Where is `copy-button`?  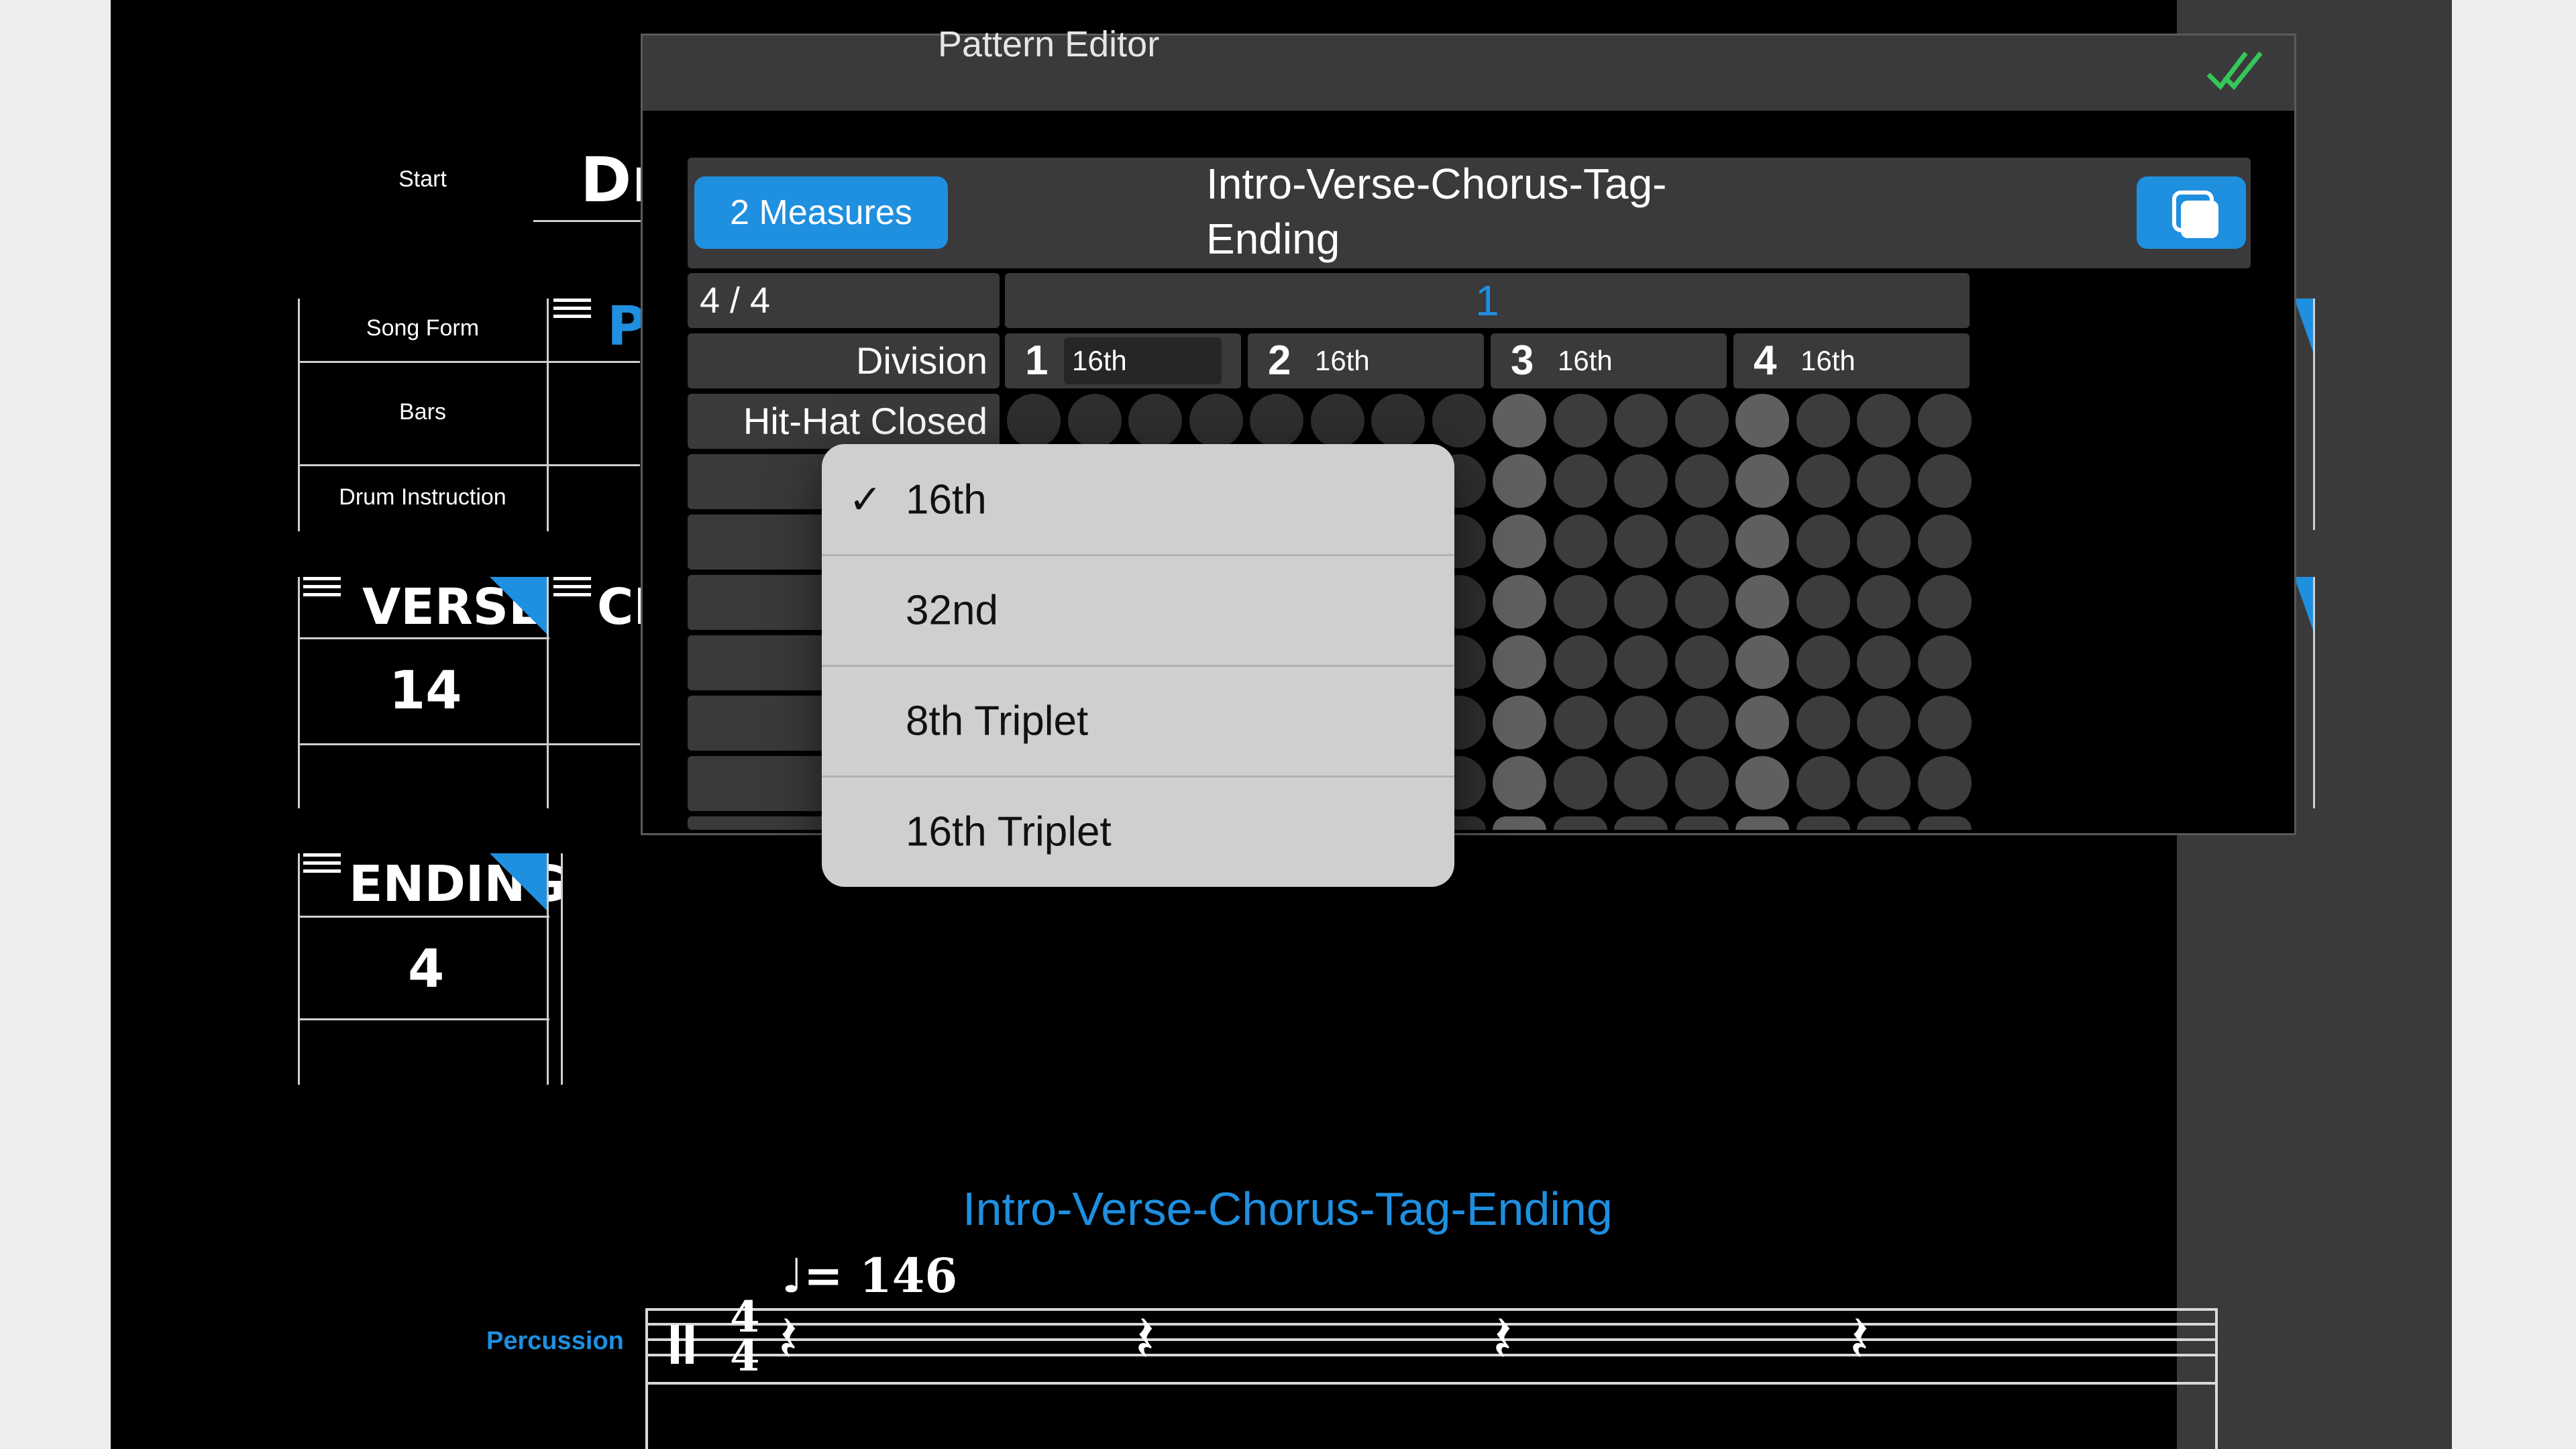 copy-button is located at coordinates (2191, 212).